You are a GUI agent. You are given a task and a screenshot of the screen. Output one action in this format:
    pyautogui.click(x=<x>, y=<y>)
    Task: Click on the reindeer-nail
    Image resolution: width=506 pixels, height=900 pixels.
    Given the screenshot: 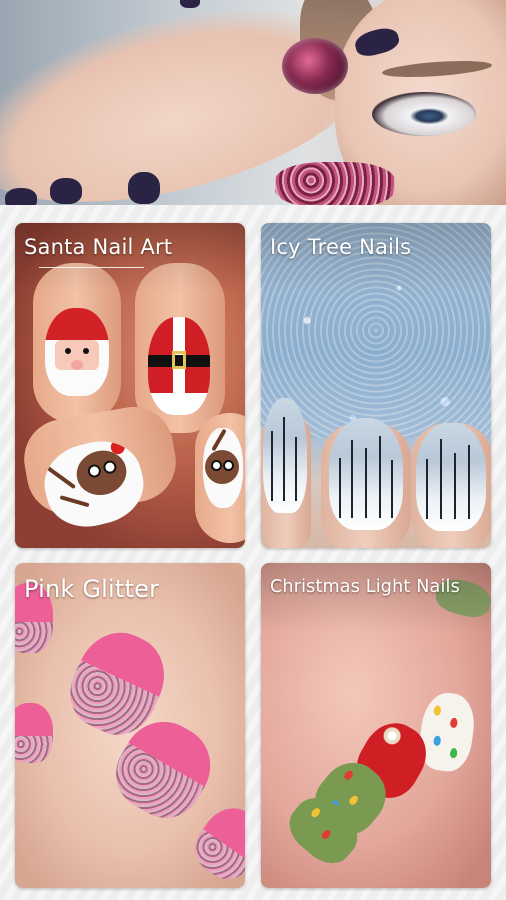 What is the action you would take?
    pyautogui.click(x=223, y=468)
    